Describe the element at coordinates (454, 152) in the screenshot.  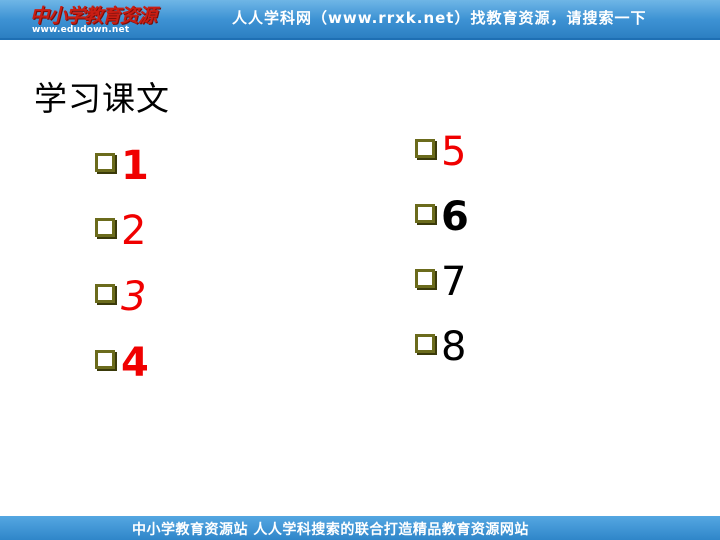
I see `item-label-5: 5` at that location.